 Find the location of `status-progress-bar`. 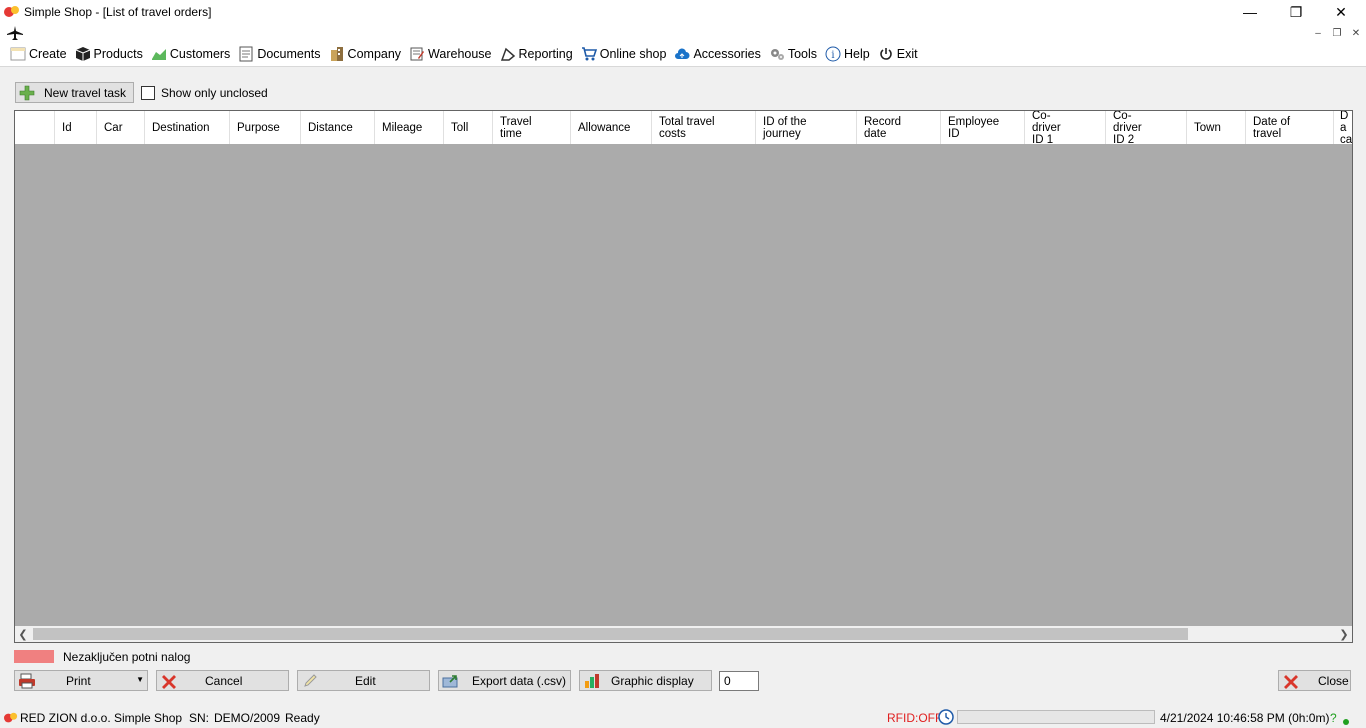

status-progress-bar is located at coordinates (1056, 717).